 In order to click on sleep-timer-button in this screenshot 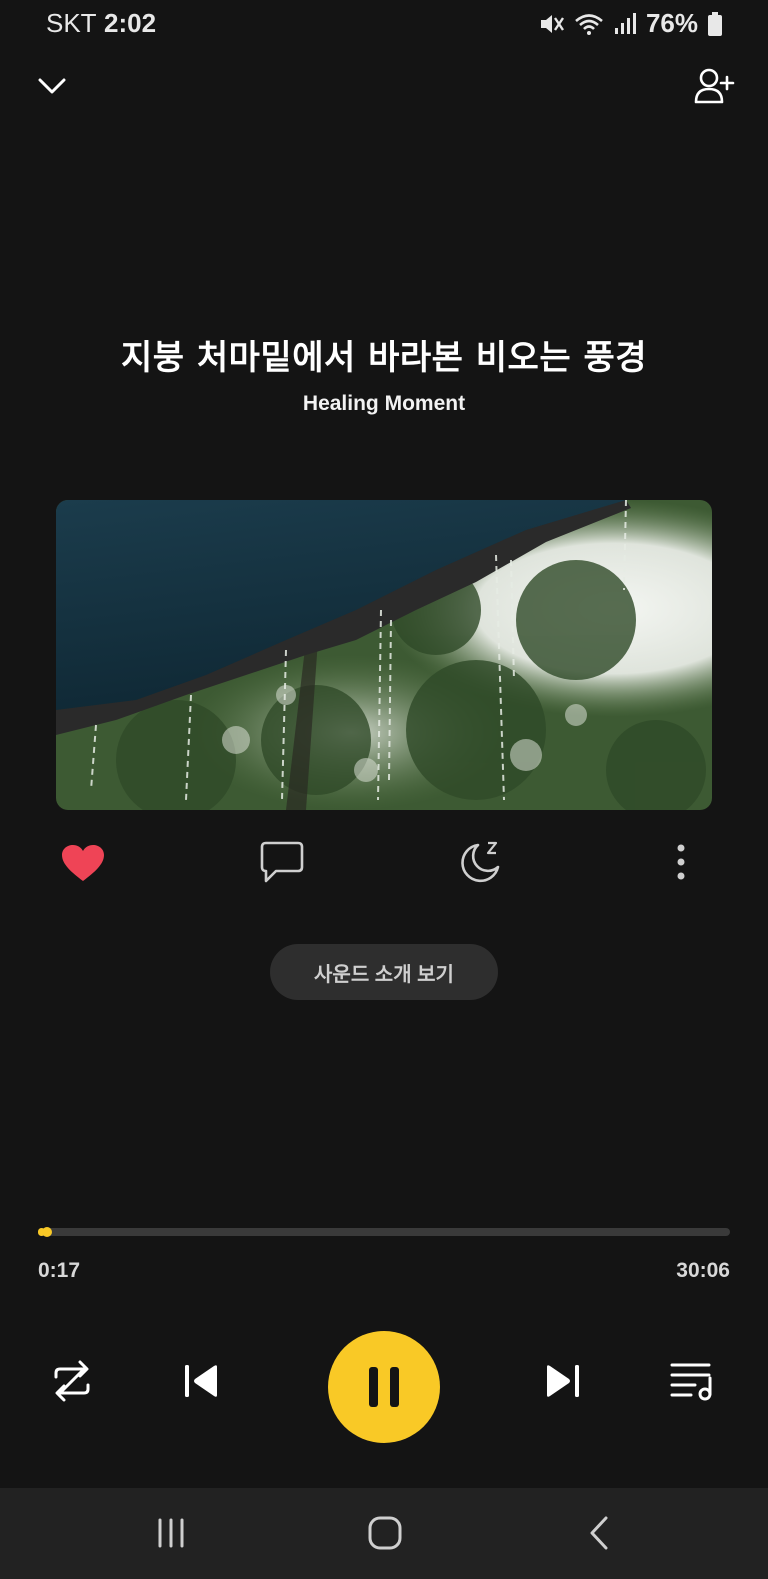, I will do `click(481, 861)`.